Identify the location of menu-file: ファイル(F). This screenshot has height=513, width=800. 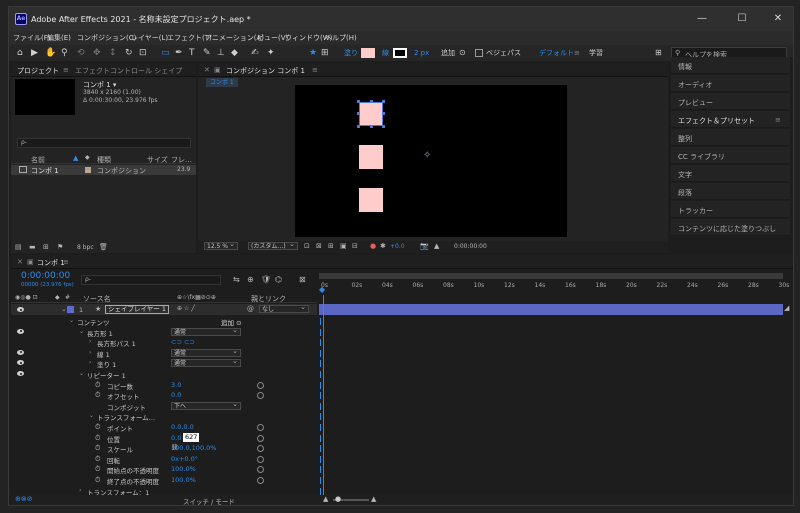
(32, 38).